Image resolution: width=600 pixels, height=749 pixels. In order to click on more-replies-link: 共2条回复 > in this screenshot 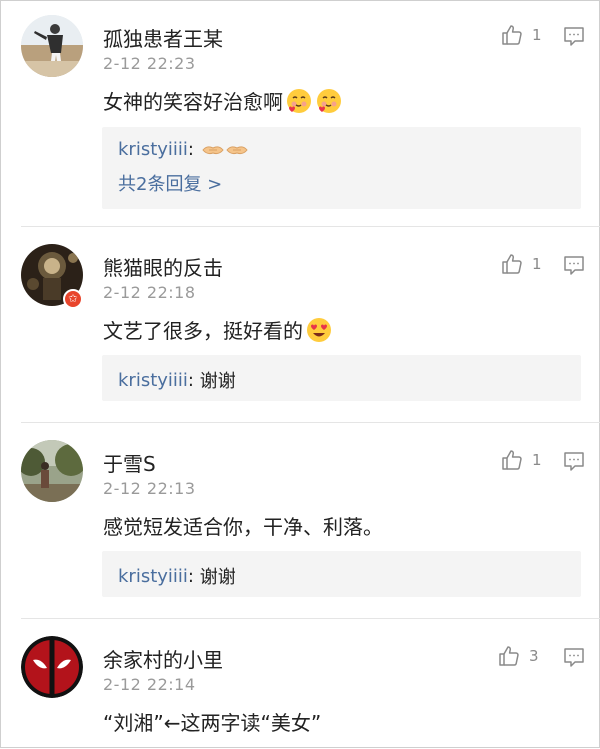, I will do `click(170, 183)`.